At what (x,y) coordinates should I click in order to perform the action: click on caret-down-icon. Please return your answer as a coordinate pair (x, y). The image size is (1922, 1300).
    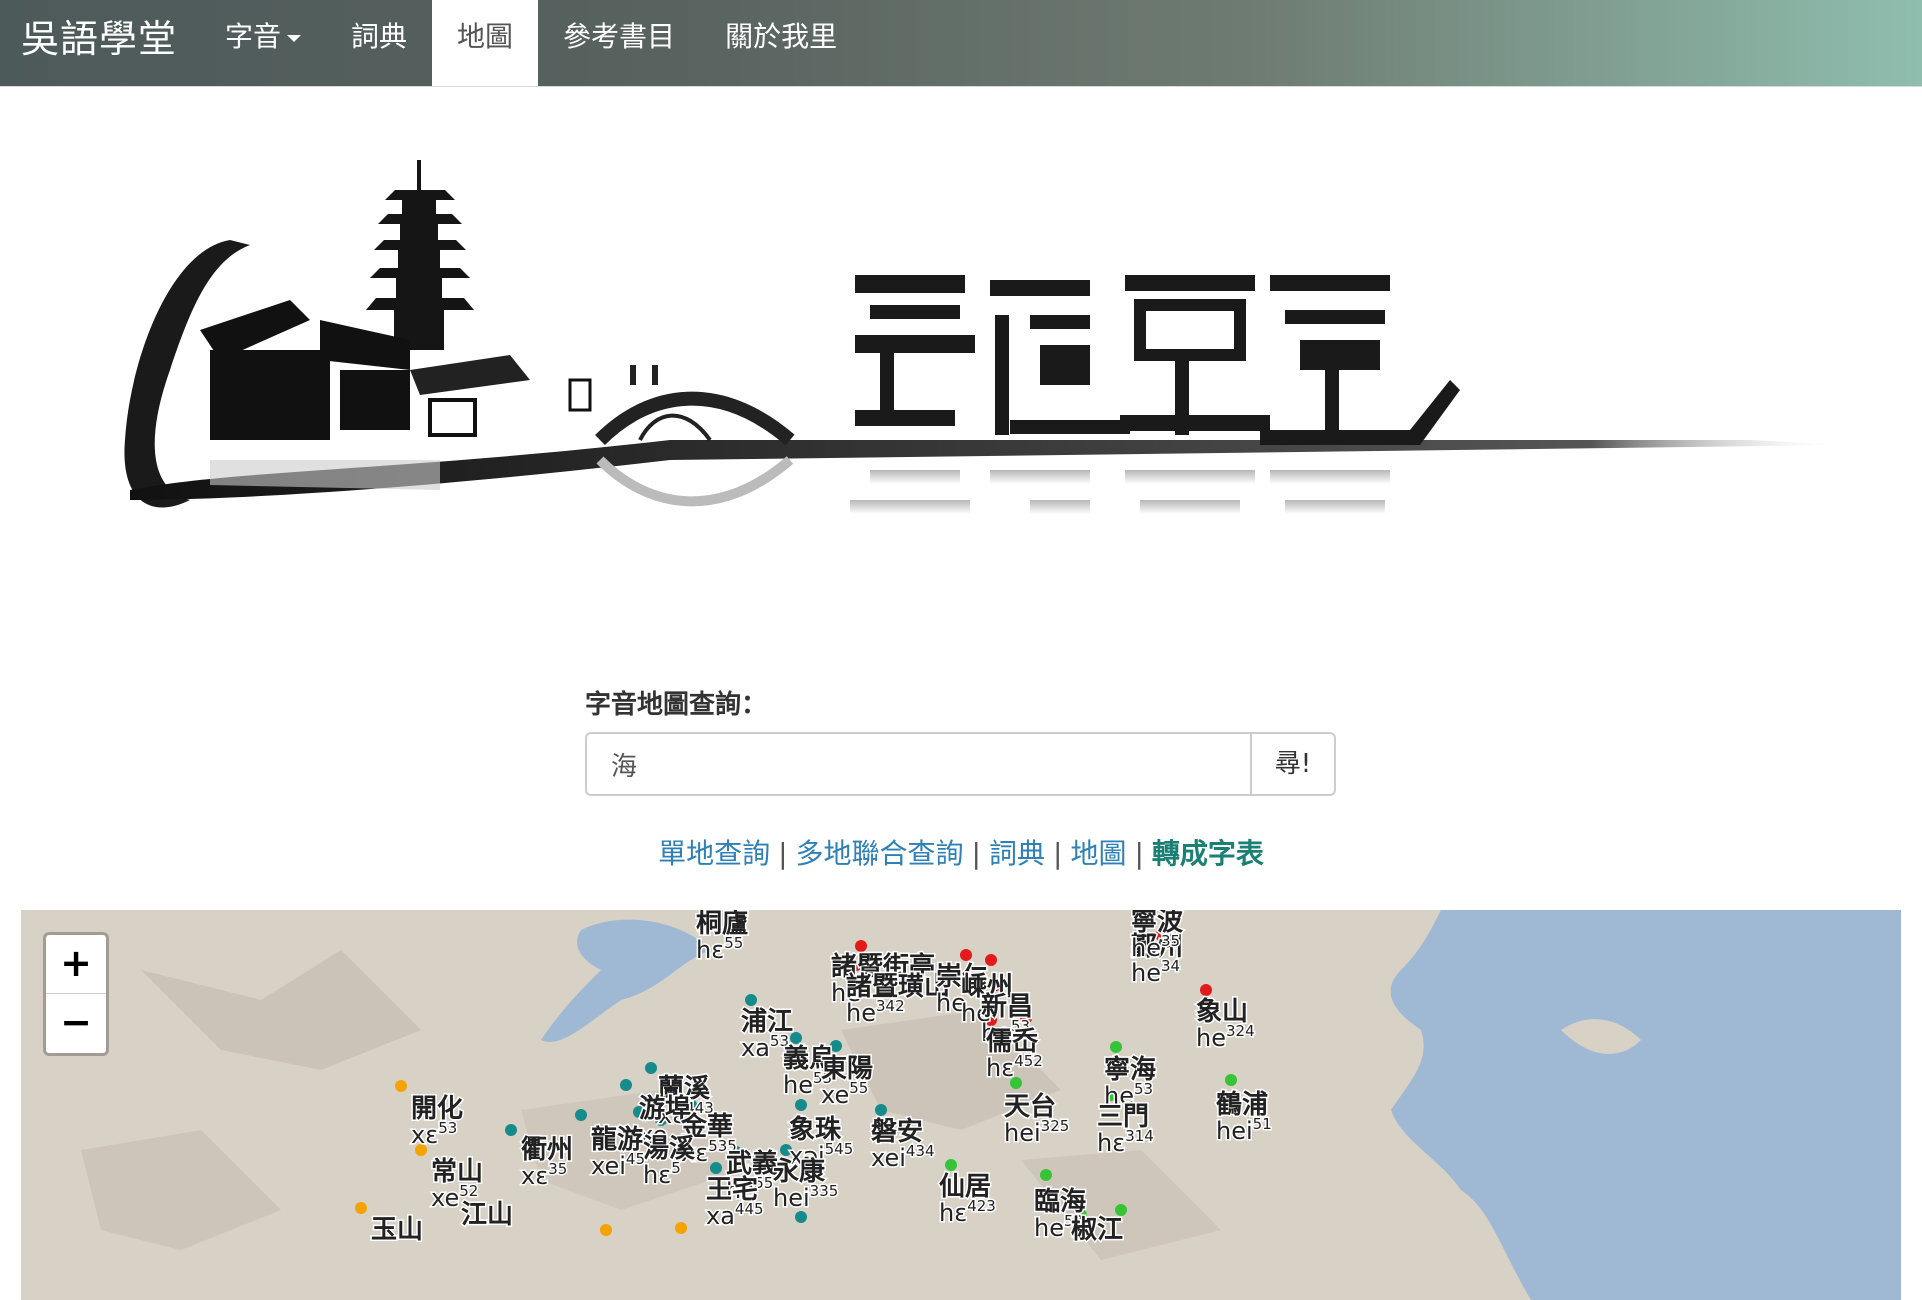
    Looking at the image, I should click on (294, 38).